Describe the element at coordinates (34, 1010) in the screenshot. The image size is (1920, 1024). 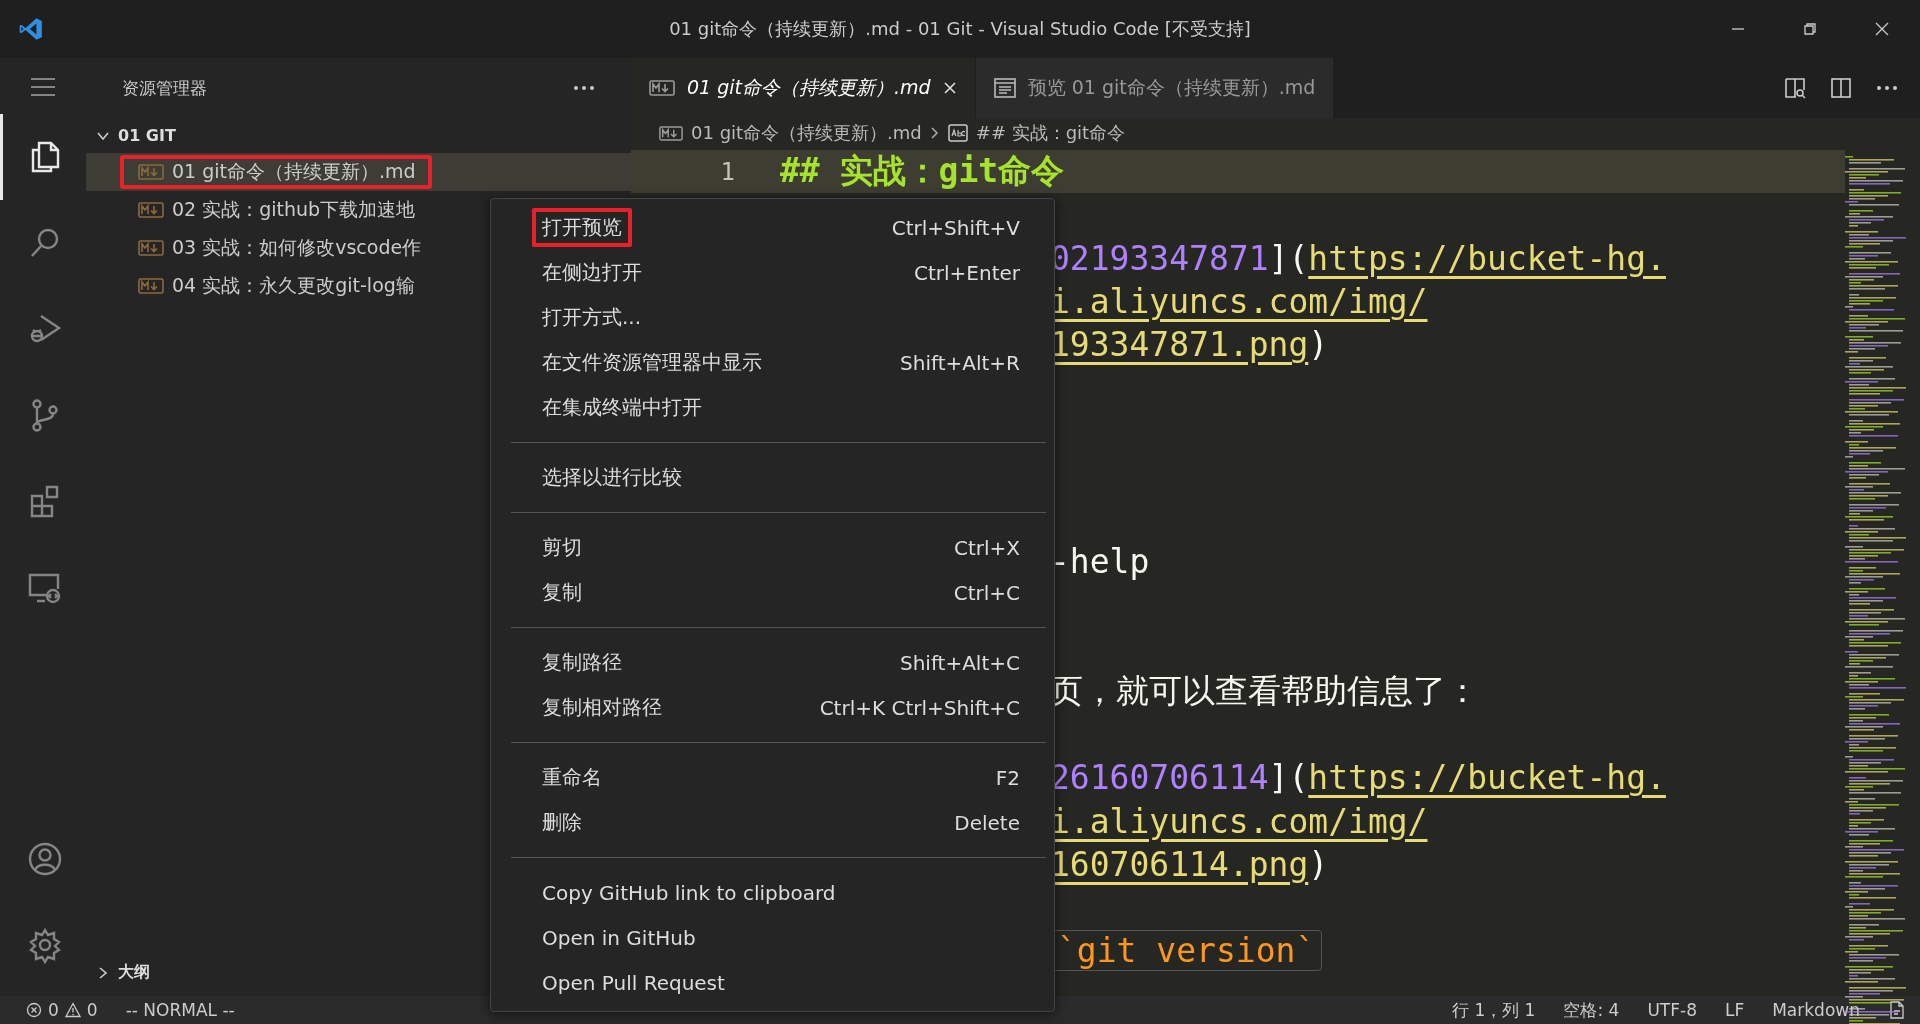
I see `error-icon` at that location.